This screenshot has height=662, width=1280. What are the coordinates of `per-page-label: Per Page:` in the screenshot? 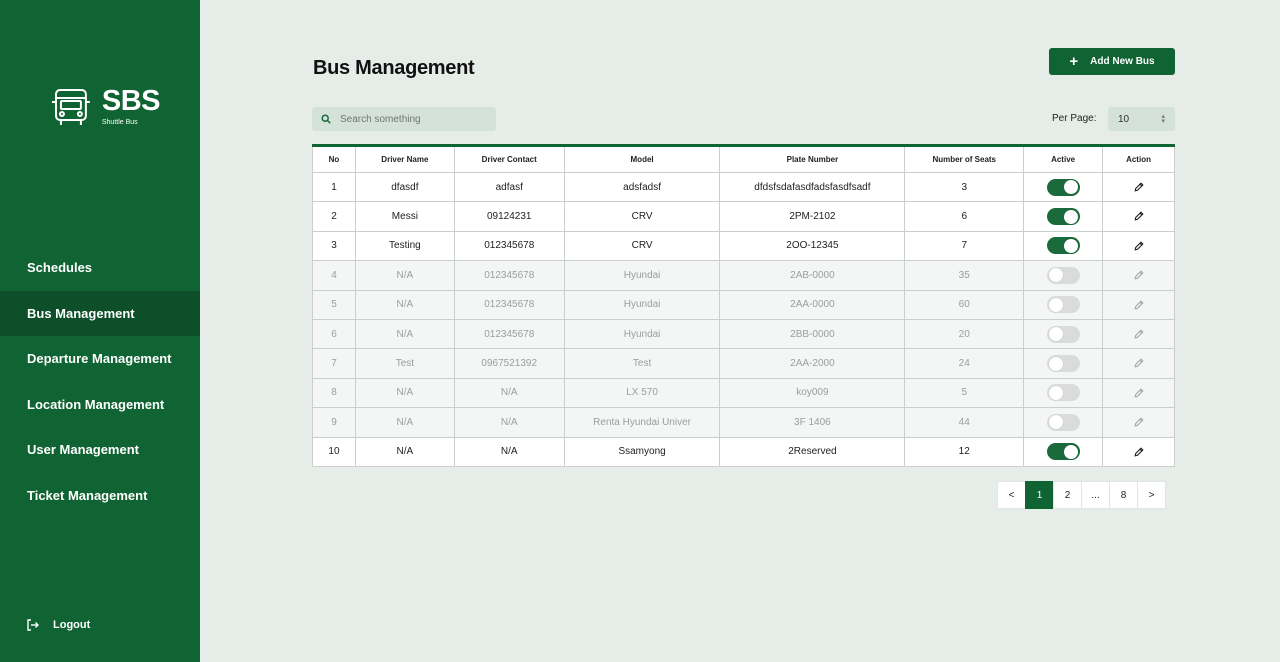 It's located at (1074, 118).